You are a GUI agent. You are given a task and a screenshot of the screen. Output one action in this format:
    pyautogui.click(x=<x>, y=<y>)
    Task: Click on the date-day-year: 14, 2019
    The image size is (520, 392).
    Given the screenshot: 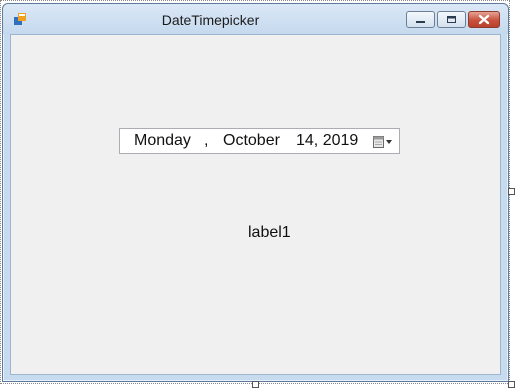 What is the action you would take?
    pyautogui.click(x=327, y=141)
    